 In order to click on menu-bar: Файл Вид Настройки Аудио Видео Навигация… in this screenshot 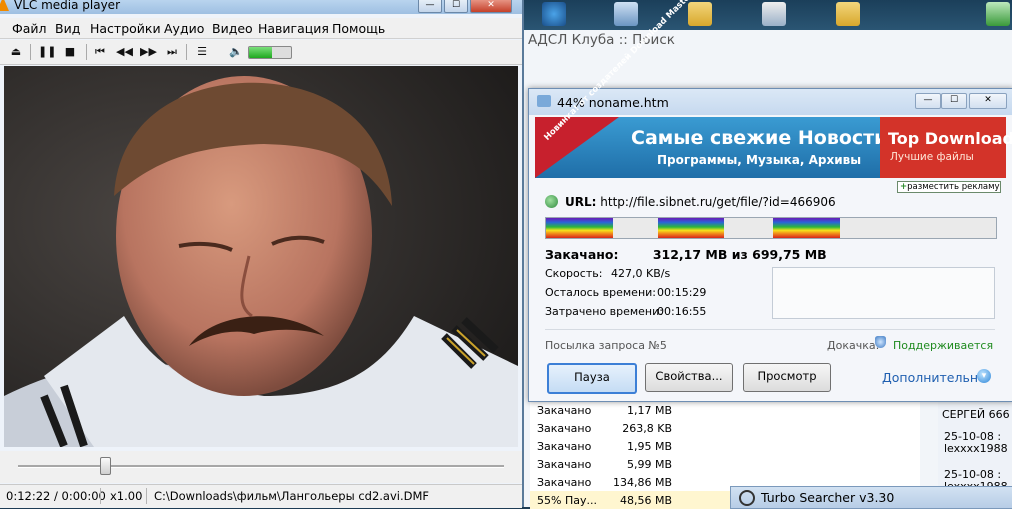, I will do `click(261, 28)`.